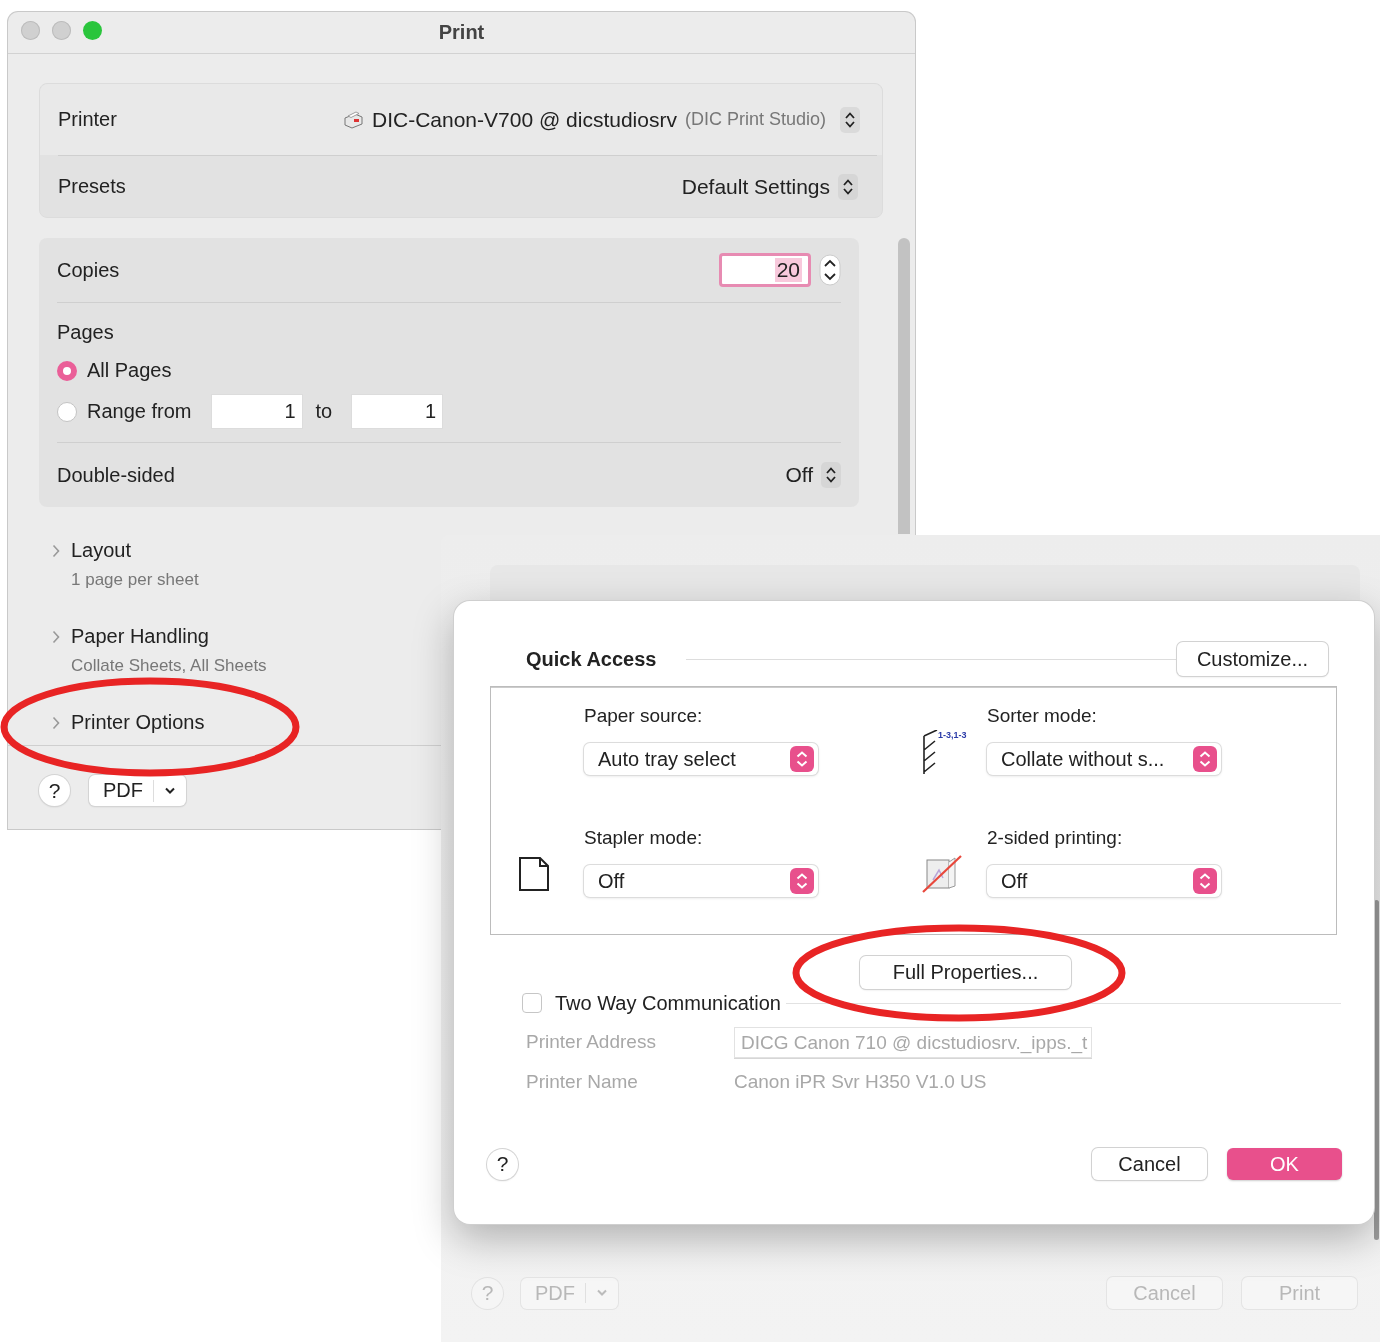  Describe the element at coordinates (942, 874) in the screenshot. I see `duplex-off-icon` at that location.